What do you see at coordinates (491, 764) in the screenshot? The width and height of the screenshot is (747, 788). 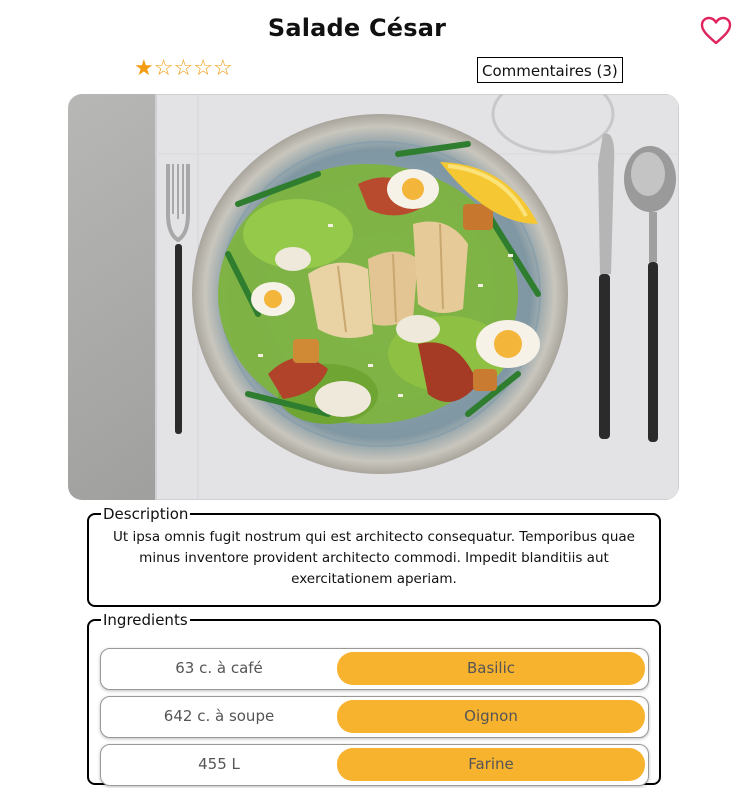 I see `ingredient-name: Farine` at bounding box center [491, 764].